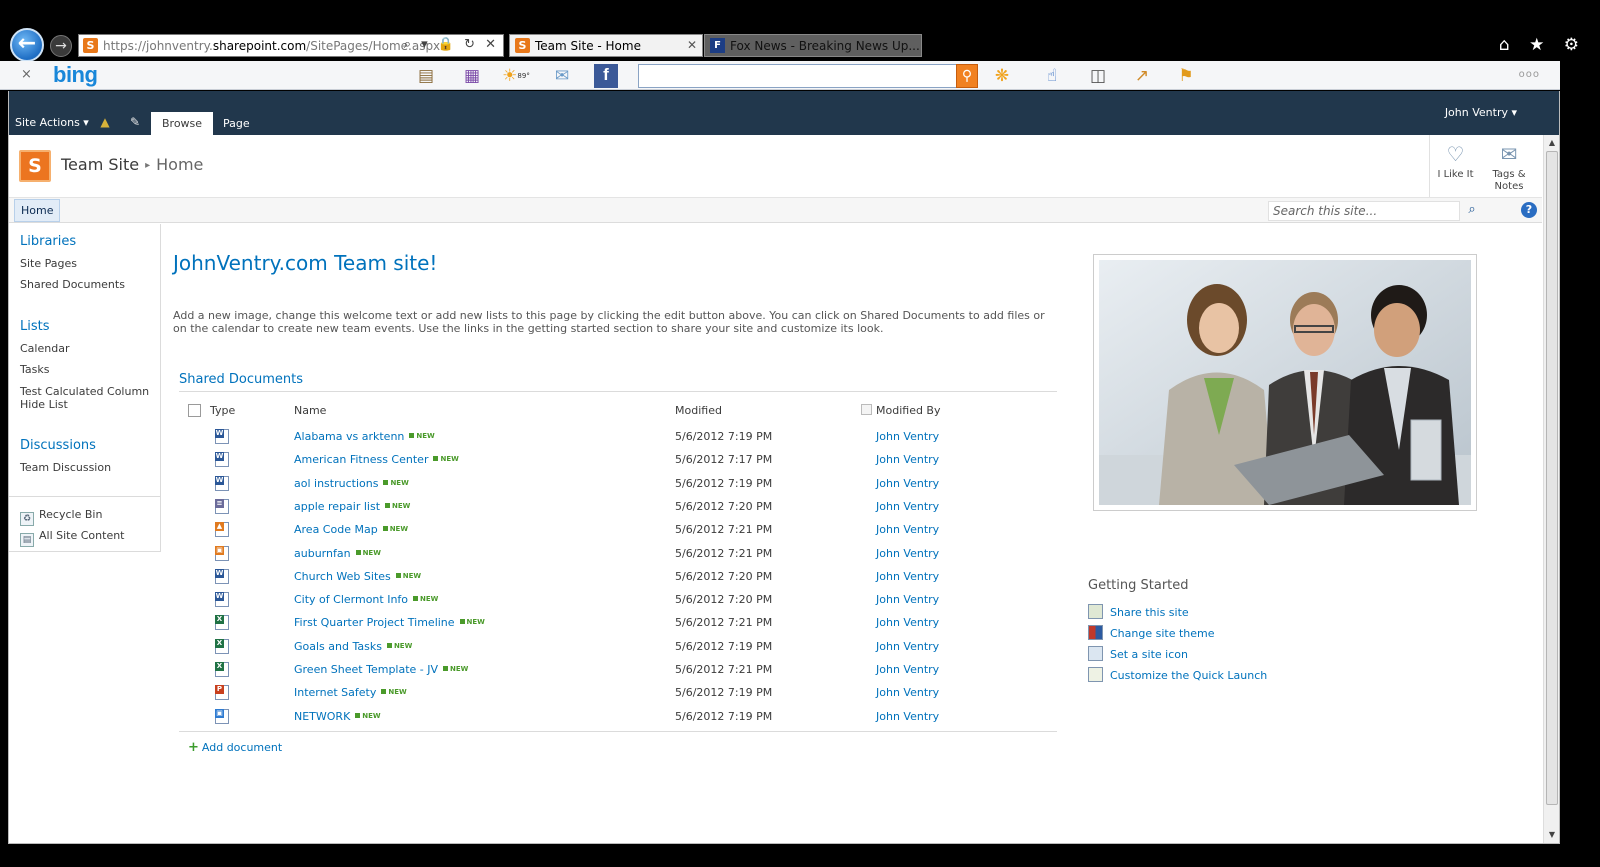 Image resolution: width=1600 pixels, height=867 pixels. I want to click on scroll-up-arrow-icon: ▲, so click(1552, 143).